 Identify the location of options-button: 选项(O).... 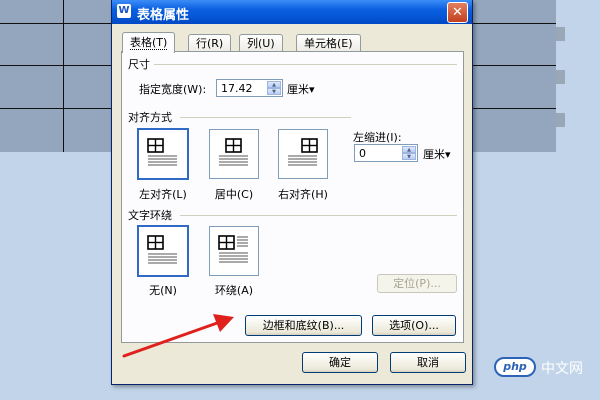
(414, 325).